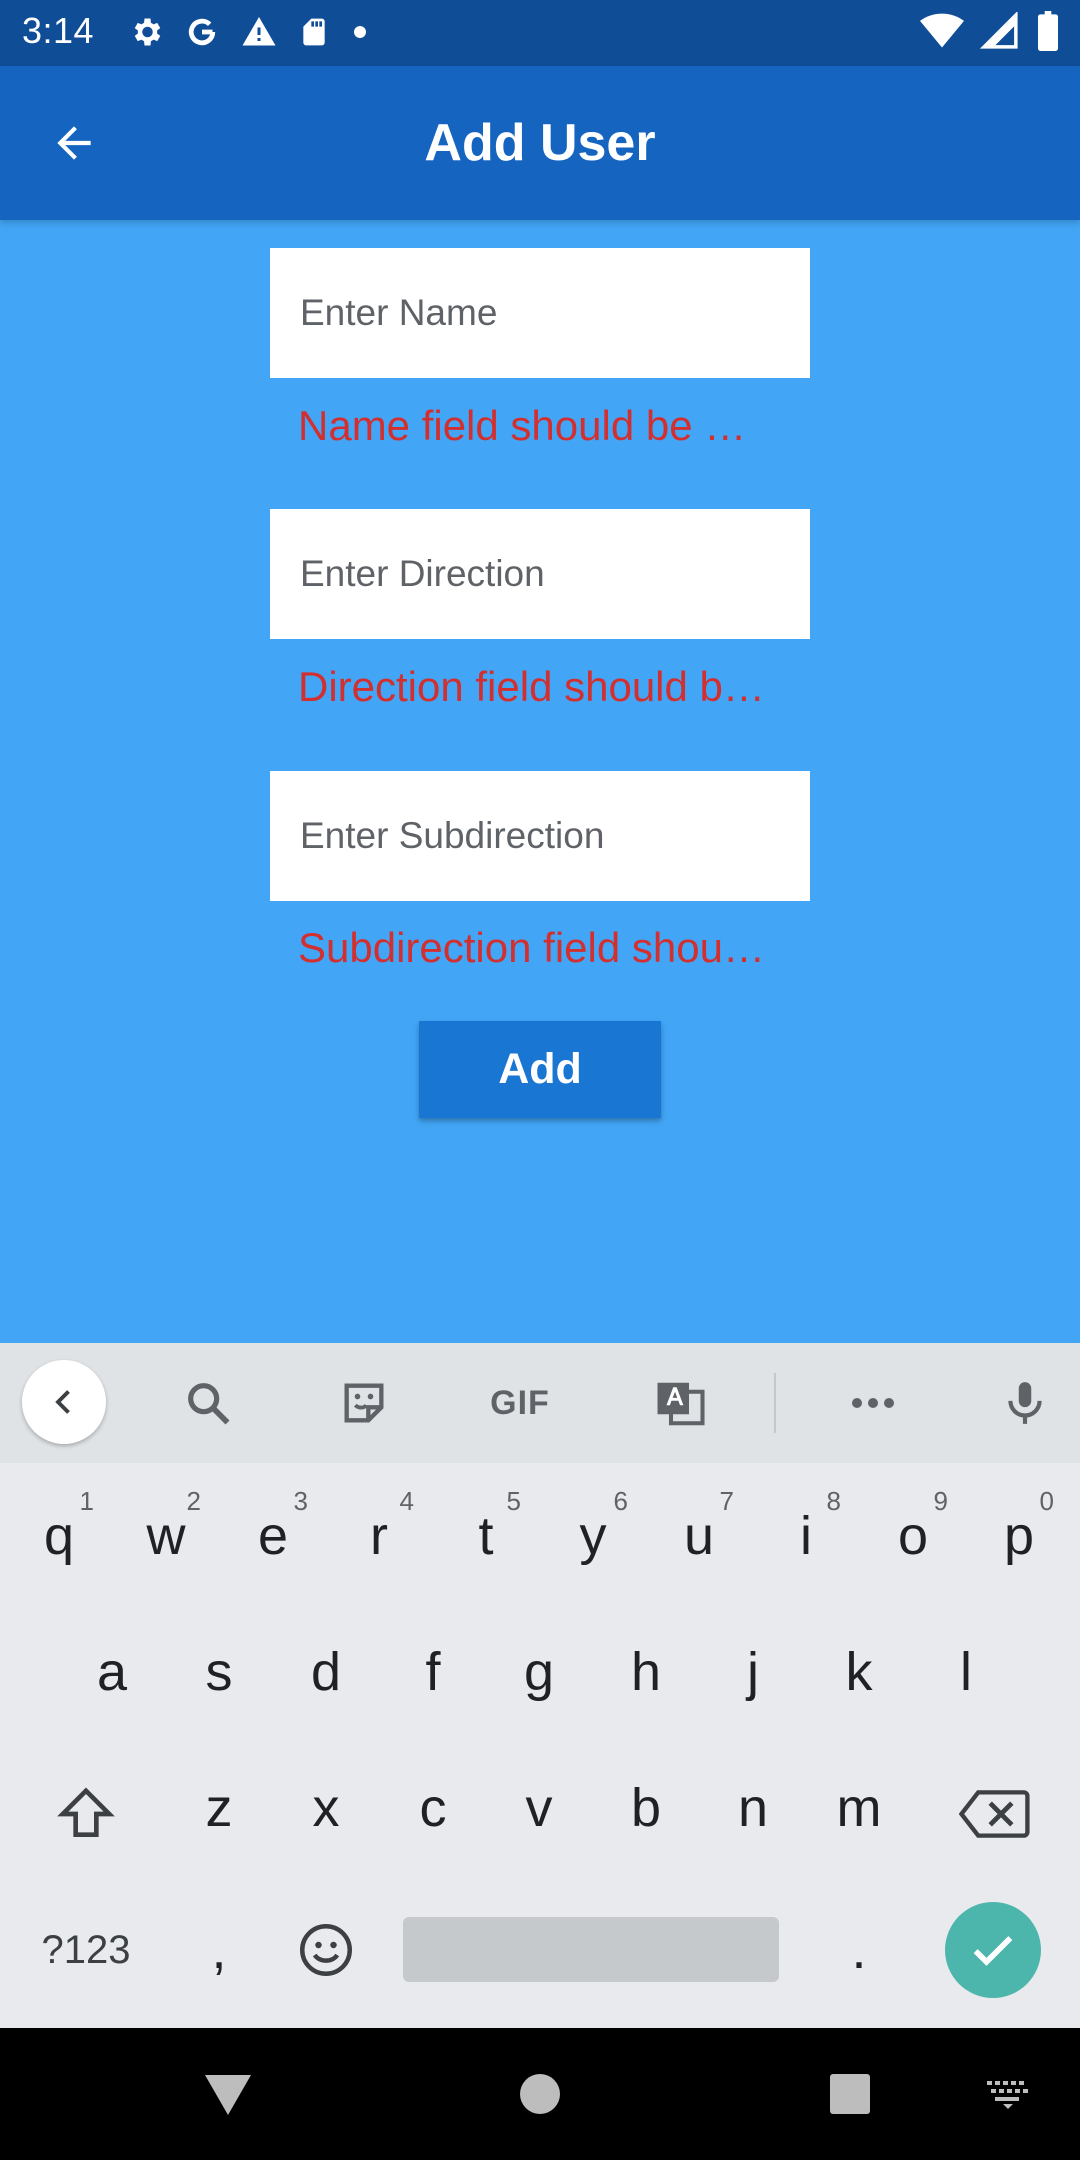 Image resolution: width=1080 pixels, height=2160 pixels. I want to click on key-a: a, so click(112, 1672).